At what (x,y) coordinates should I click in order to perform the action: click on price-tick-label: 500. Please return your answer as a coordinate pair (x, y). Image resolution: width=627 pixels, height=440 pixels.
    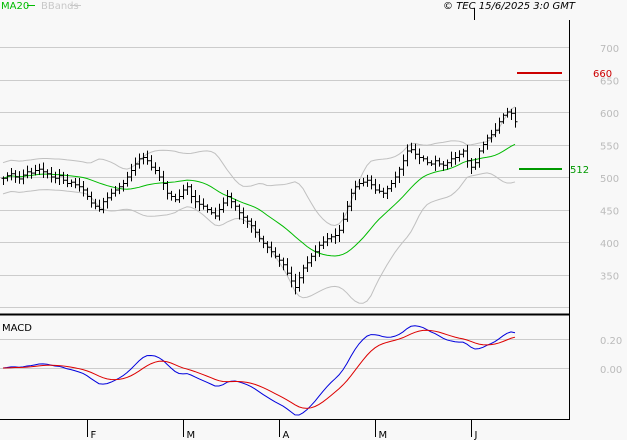
    Looking at the image, I should click on (609, 179).